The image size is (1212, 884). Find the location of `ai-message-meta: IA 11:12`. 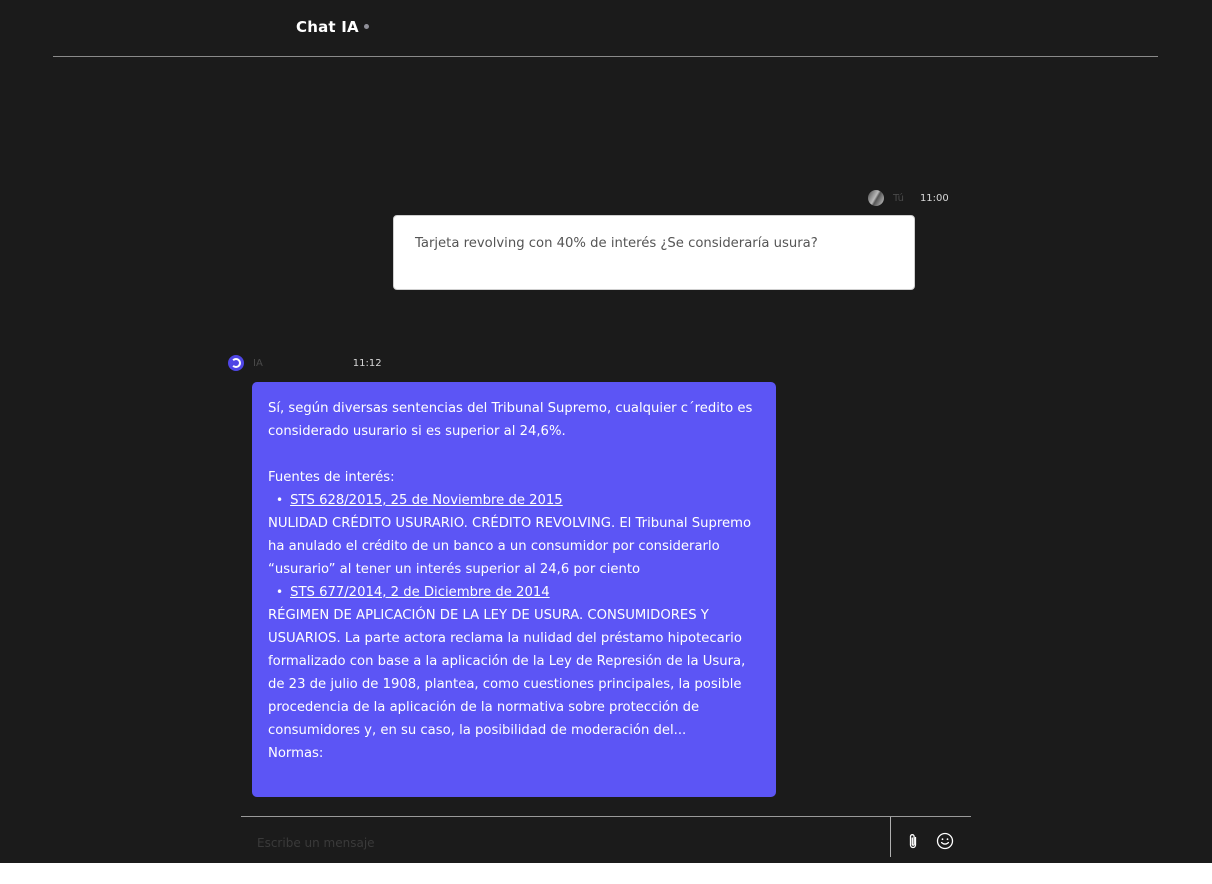

ai-message-meta: IA 11:12 is located at coordinates (305, 363).